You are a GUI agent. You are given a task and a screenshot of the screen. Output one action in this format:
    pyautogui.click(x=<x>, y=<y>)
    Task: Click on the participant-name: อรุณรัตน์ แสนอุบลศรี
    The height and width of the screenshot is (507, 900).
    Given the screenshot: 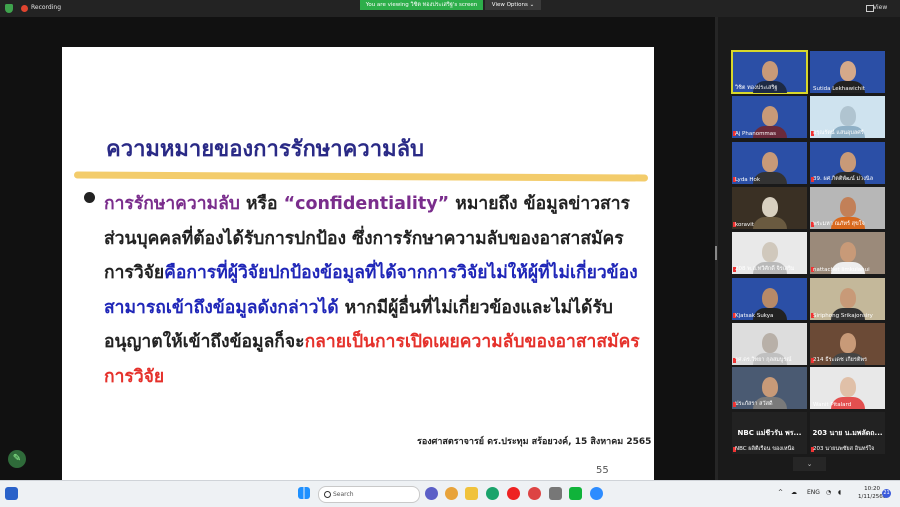 What is the action you would take?
    pyautogui.click(x=838, y=133)
    